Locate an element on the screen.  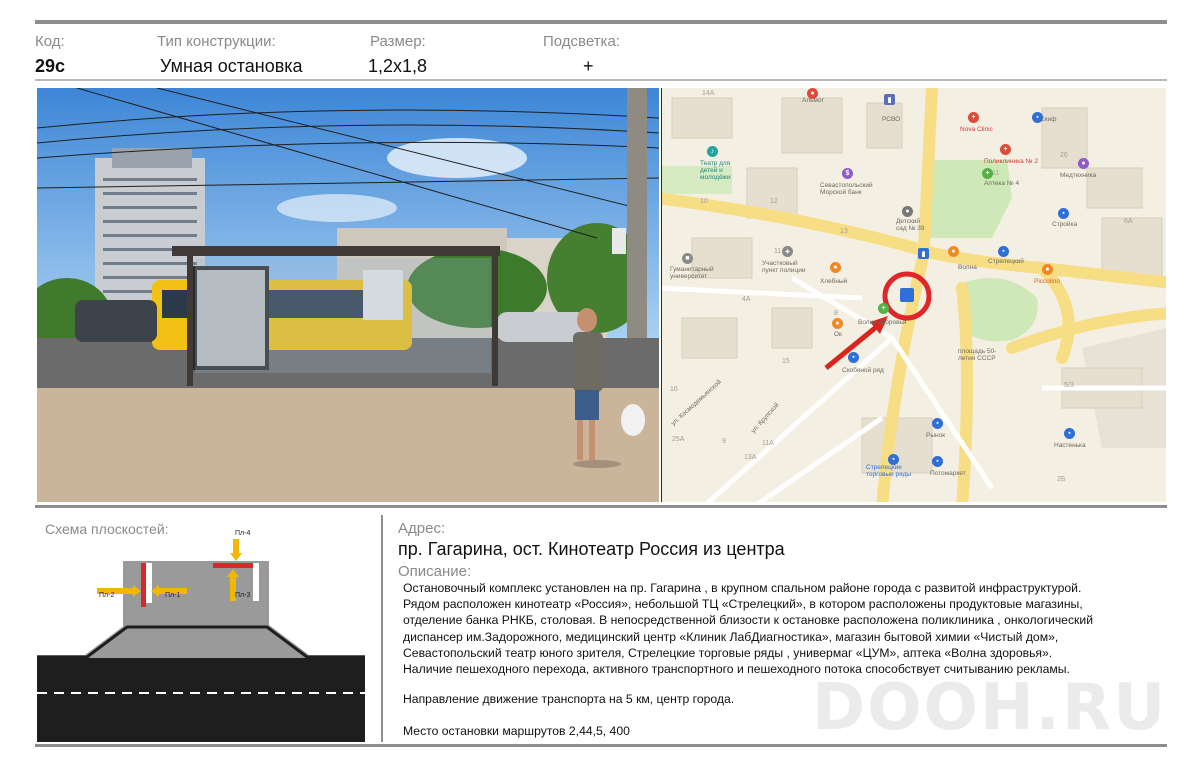
code-value: 29с is located at coordinates (50, 66).